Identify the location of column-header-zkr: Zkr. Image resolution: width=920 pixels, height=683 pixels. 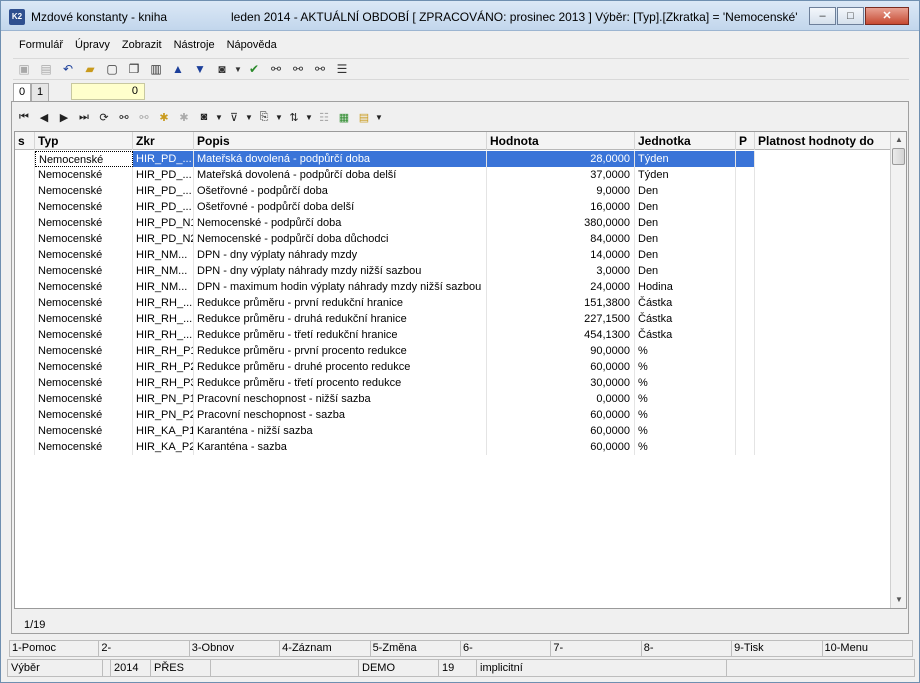
(163, 141).